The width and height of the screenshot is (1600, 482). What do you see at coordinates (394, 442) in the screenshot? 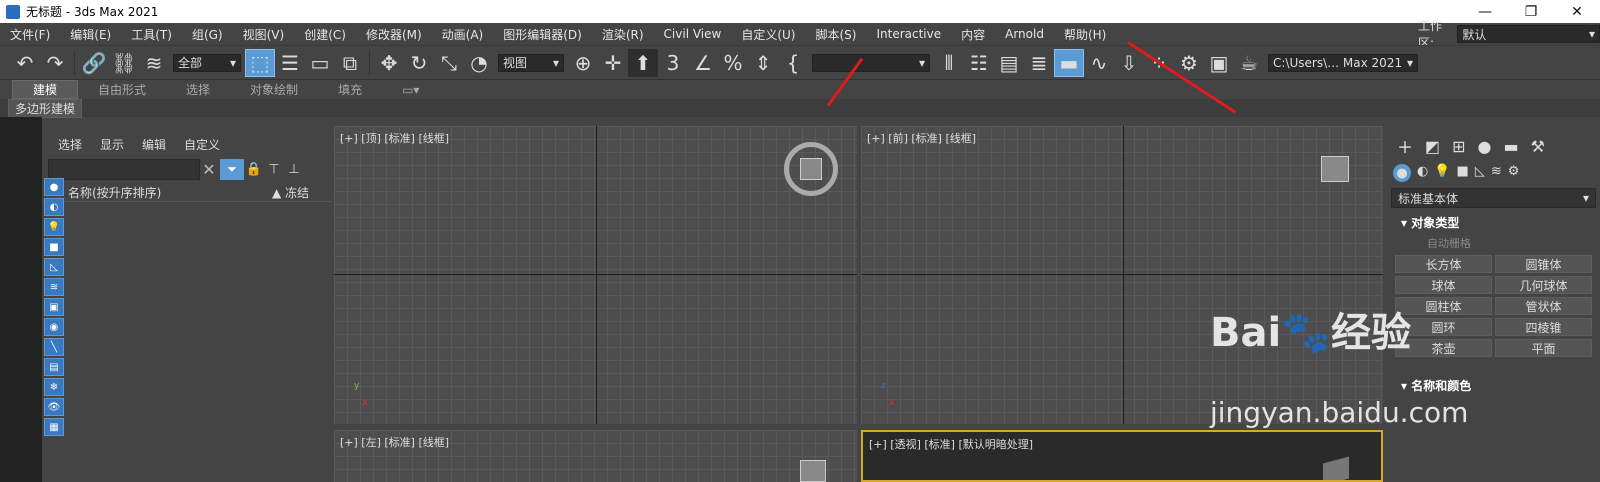
I see `viewport-label: [+] [左] [标准] [线框]` at bounding box center [394, 442].